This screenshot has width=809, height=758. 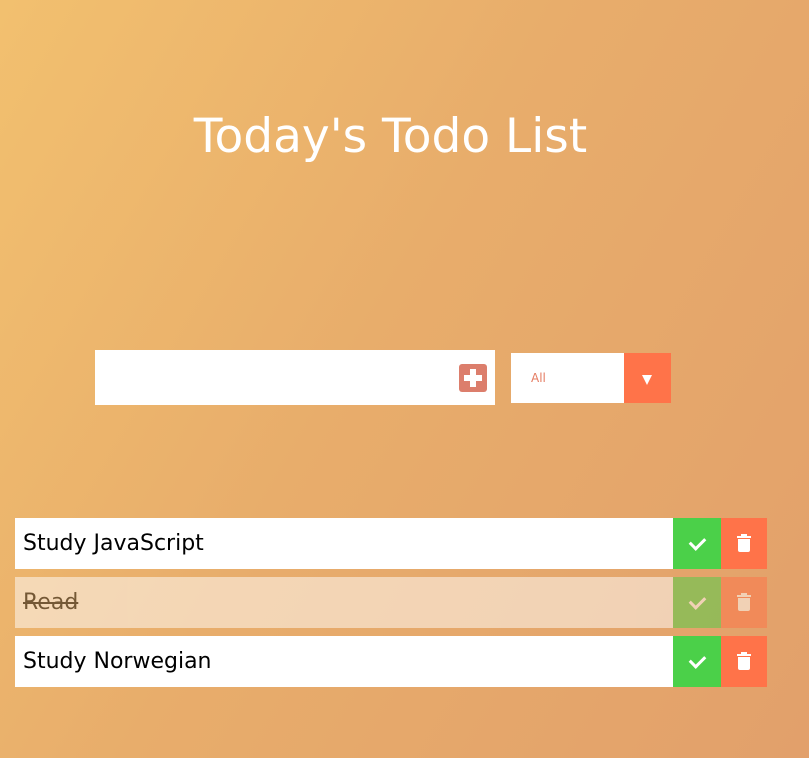 I want to click on page-title: Today's Todo List, so click(x=390, y=137).